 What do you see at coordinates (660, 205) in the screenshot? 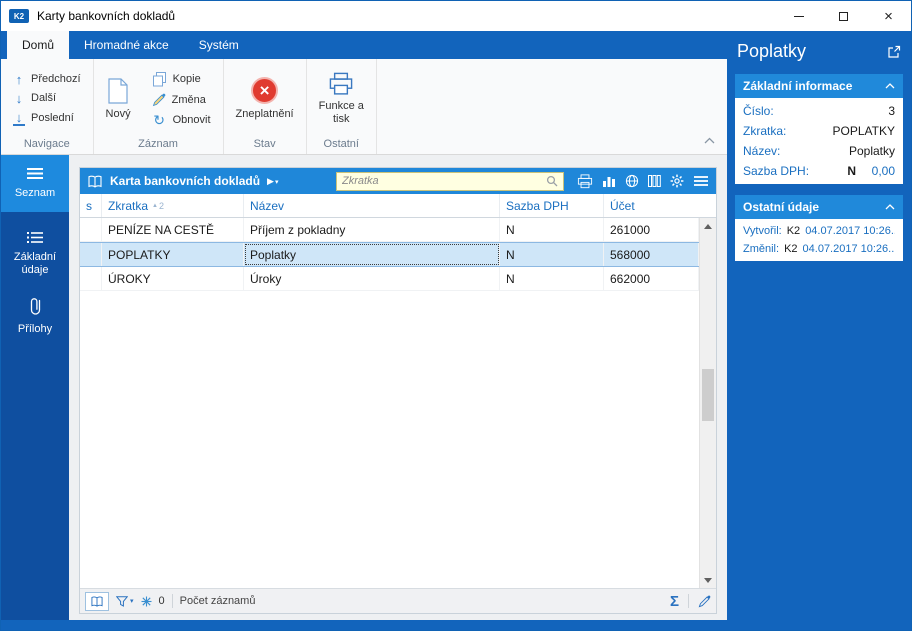
I see `column-header-ucet: Účet` at bounding box center [660, 205].